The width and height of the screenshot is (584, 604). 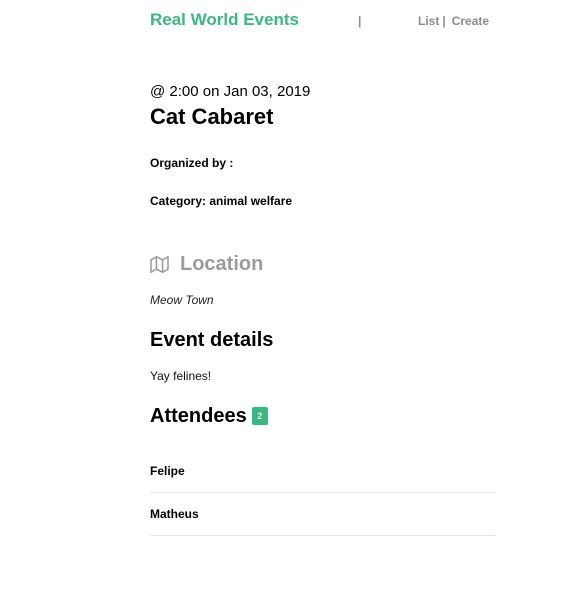 What do you see at coordinates (322, 471) in the screenshot?
I see `list-item: Felipe` at bounding box center [322, 471].